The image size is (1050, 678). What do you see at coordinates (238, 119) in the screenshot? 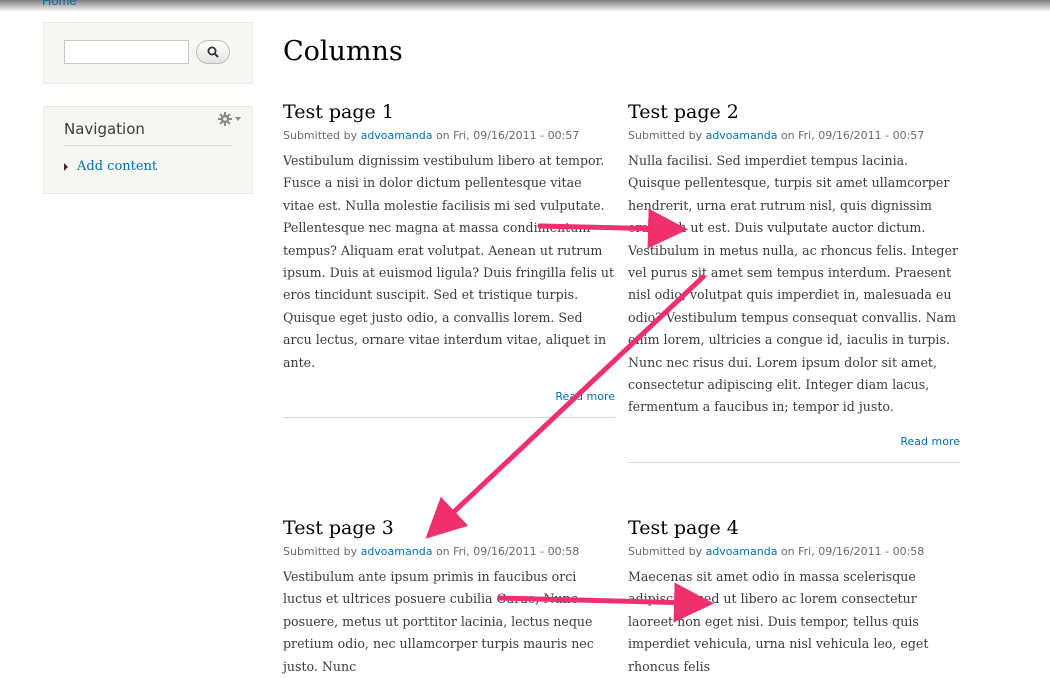
I see `chevron-down-icon` at bounding box center [238, 119].